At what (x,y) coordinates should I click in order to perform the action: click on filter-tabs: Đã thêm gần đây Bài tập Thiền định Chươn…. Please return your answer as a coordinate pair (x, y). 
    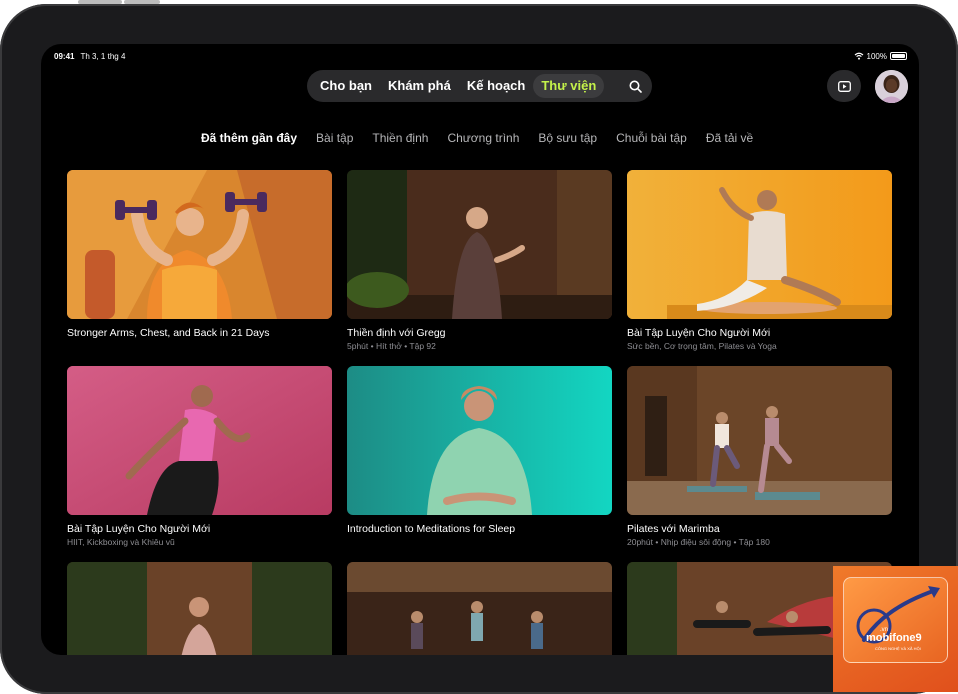
    Looking at the image, I should click on (477, 138).